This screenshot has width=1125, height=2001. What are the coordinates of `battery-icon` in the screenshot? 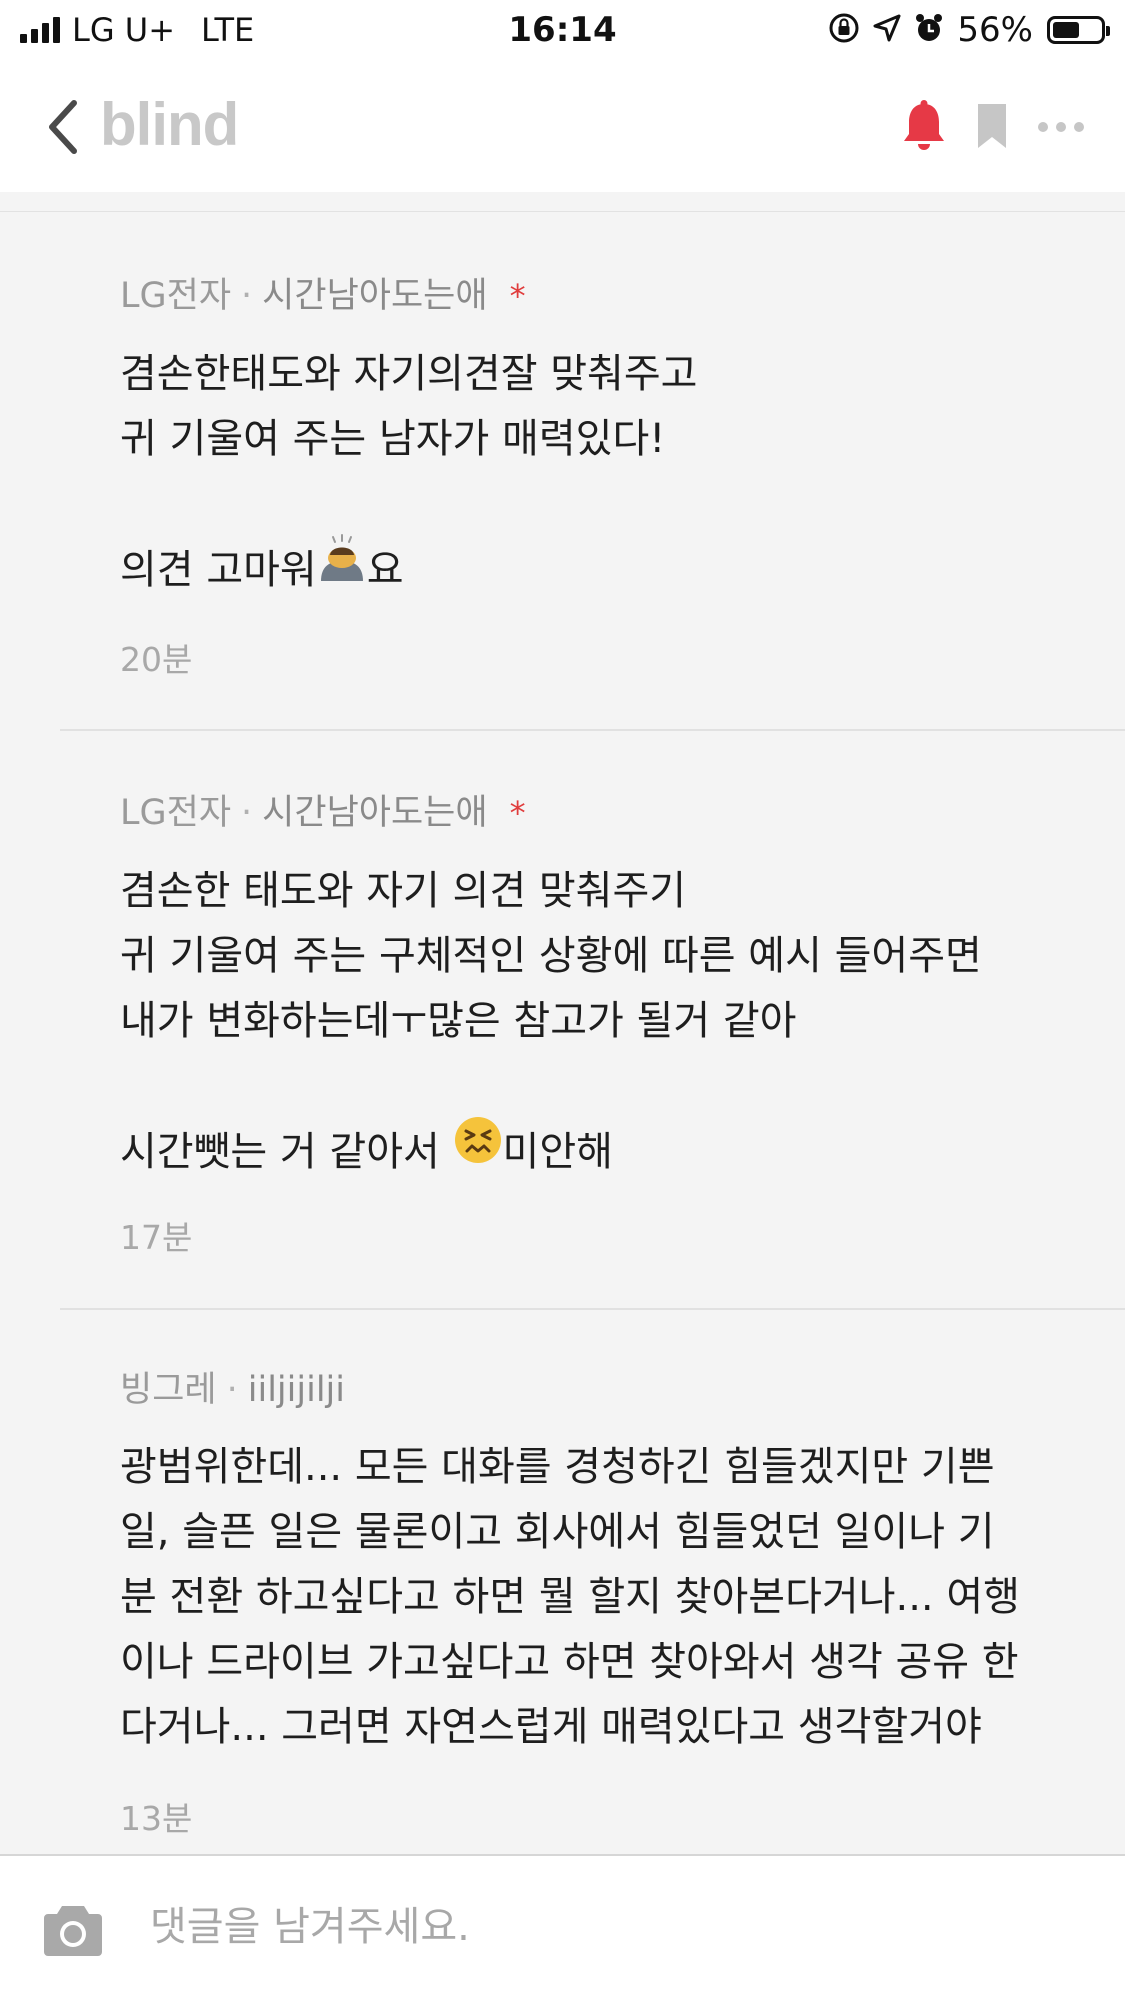 It's located at (1078, 30).